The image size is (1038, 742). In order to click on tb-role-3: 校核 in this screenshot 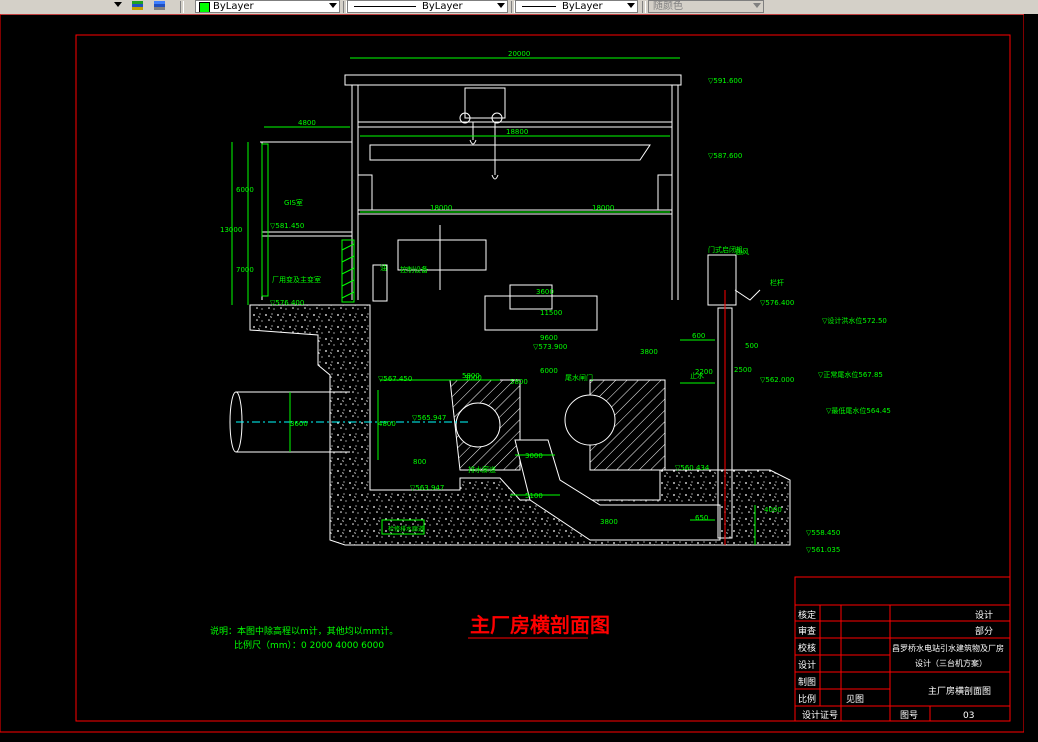, I will do `click(807, 648)`.